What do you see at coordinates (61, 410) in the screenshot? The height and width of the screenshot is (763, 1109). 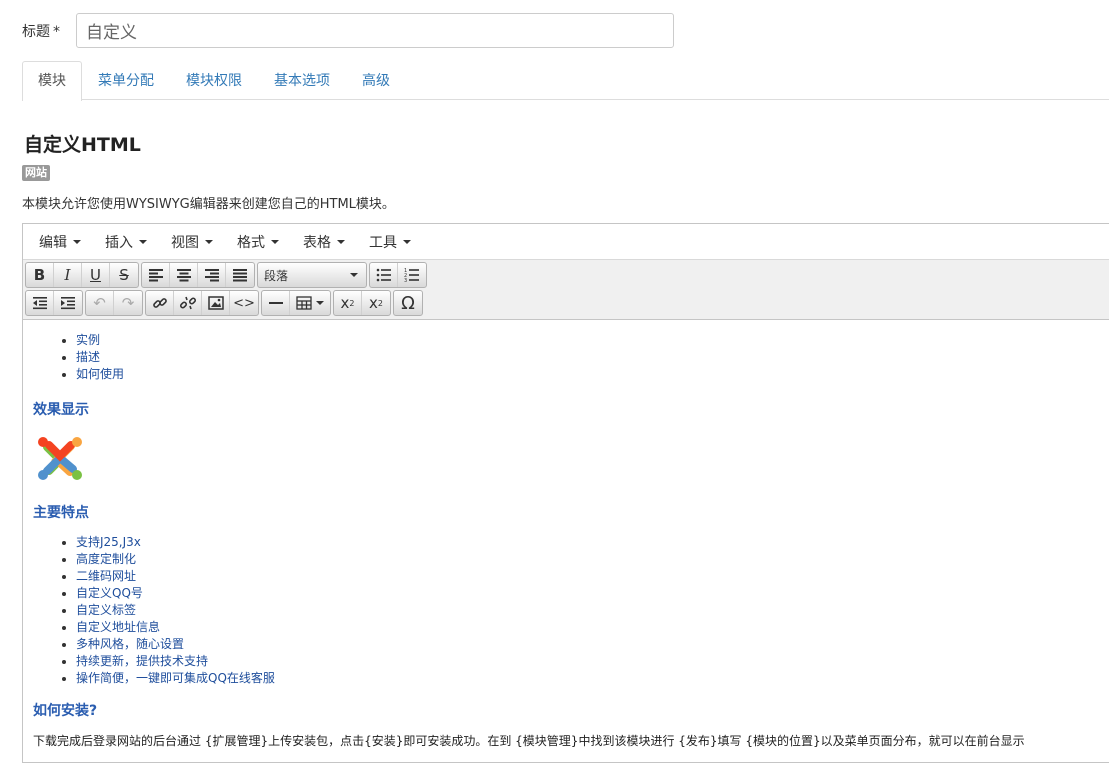 I see `effect-heading: 效果显示` at bounding box center [61, 410].